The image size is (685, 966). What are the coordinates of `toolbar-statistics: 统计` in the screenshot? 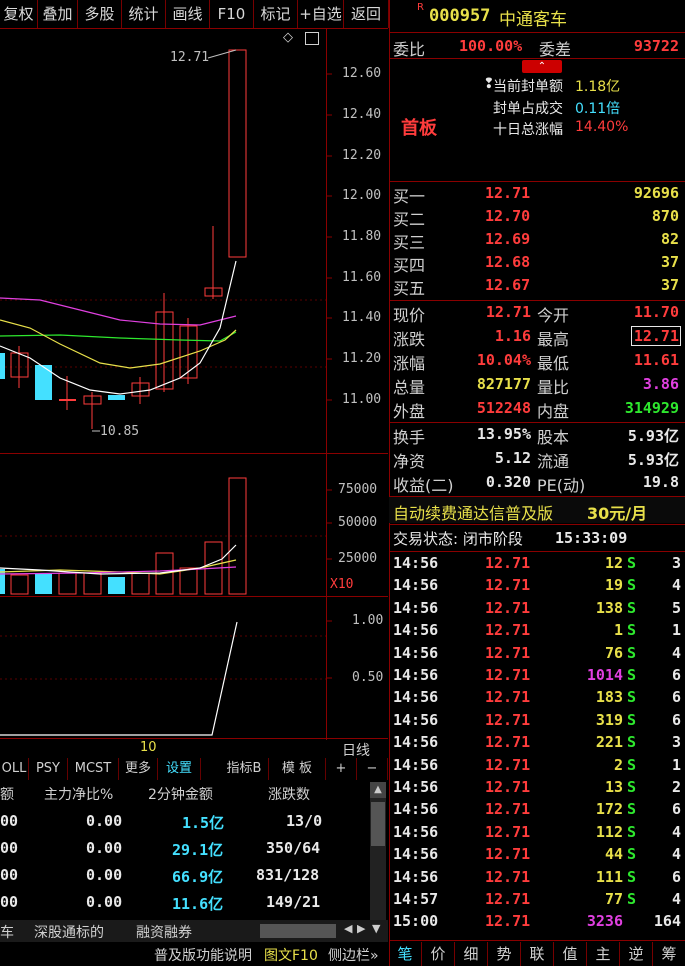 It's located at (144, 14).